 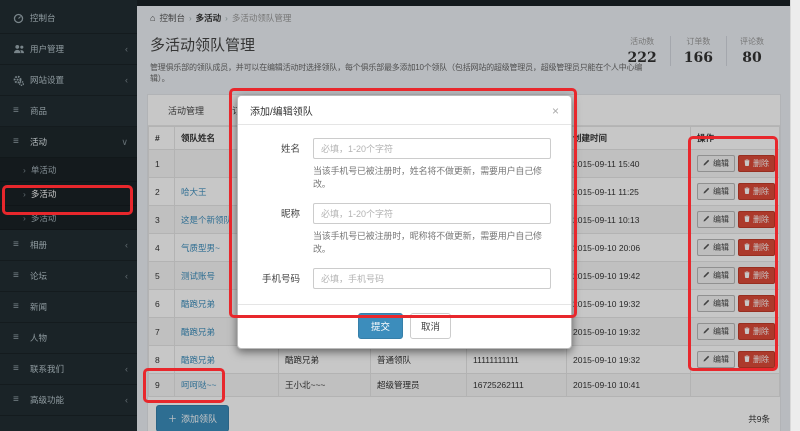 What do you see at coordinates (43, 217) in the screenshot?
I see `sidebar-subitem-label: 多活动` at bounding box center [43, 217].